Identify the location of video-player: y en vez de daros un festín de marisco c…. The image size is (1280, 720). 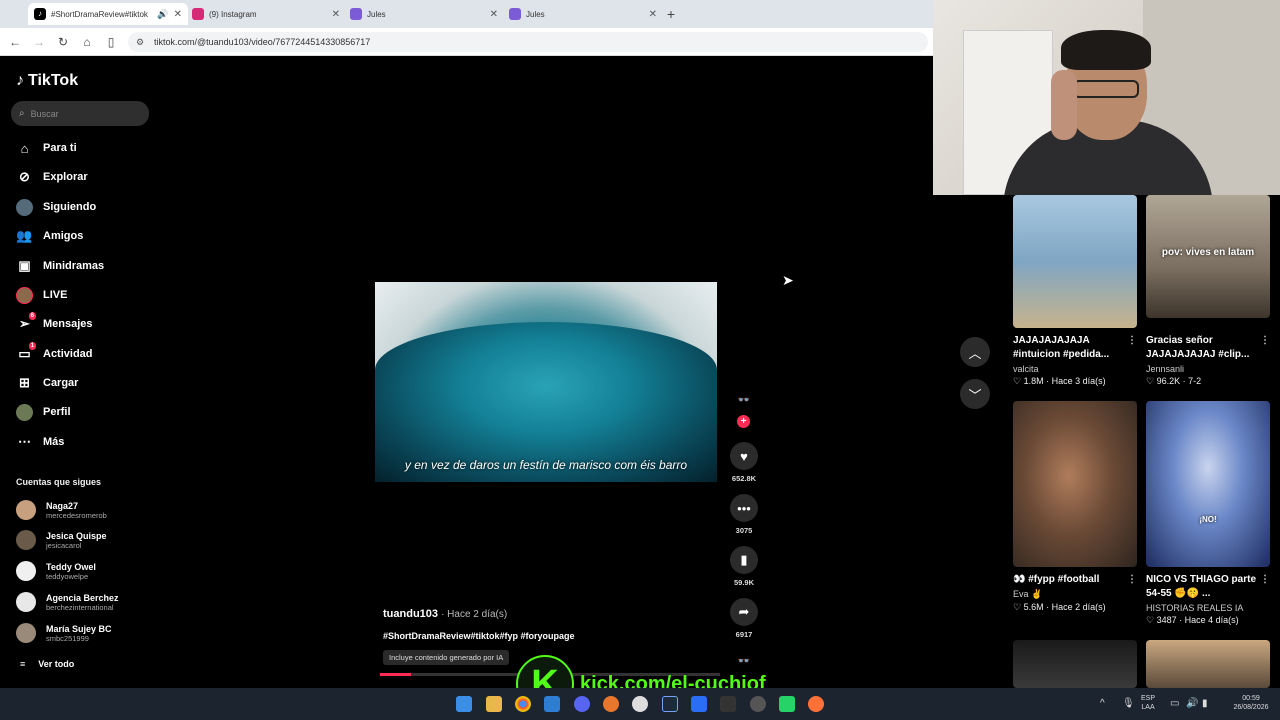
(546, 382).